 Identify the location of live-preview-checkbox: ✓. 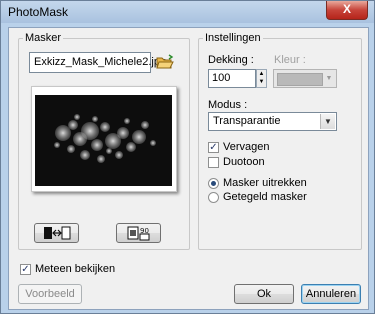
(25, 269).